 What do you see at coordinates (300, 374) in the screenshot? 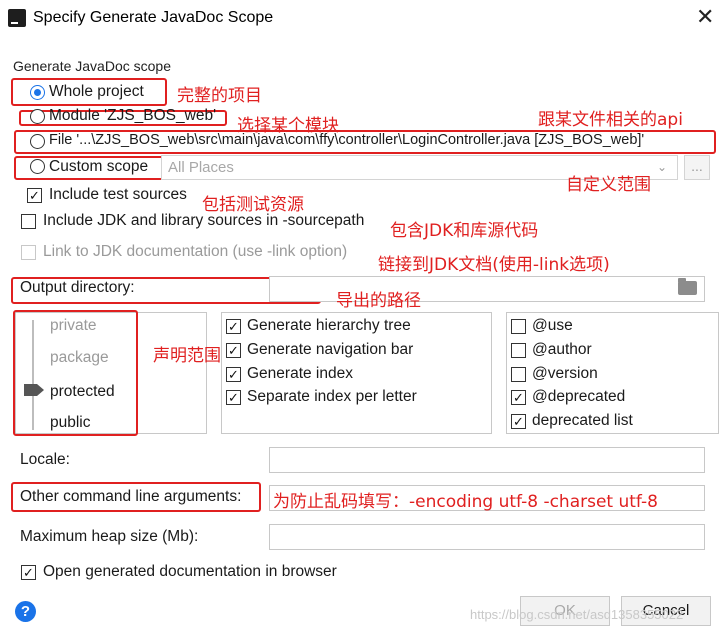
I see `generate-index-label: Generate index` at bounding box center [300, 374].